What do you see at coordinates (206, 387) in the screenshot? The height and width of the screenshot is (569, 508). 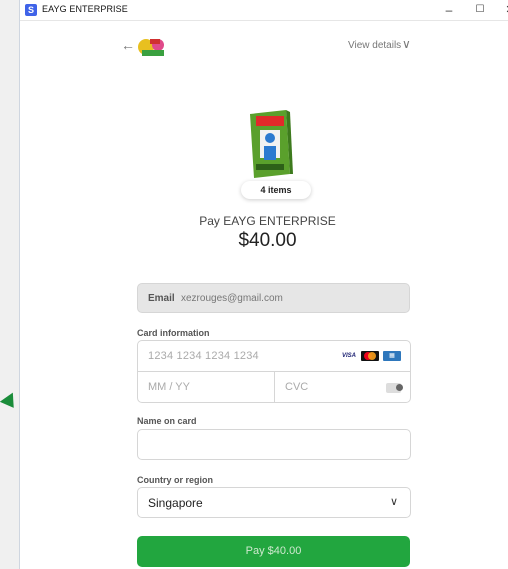 I see `card-expiry-input: MM / YY` at bounding box center [206, 387].